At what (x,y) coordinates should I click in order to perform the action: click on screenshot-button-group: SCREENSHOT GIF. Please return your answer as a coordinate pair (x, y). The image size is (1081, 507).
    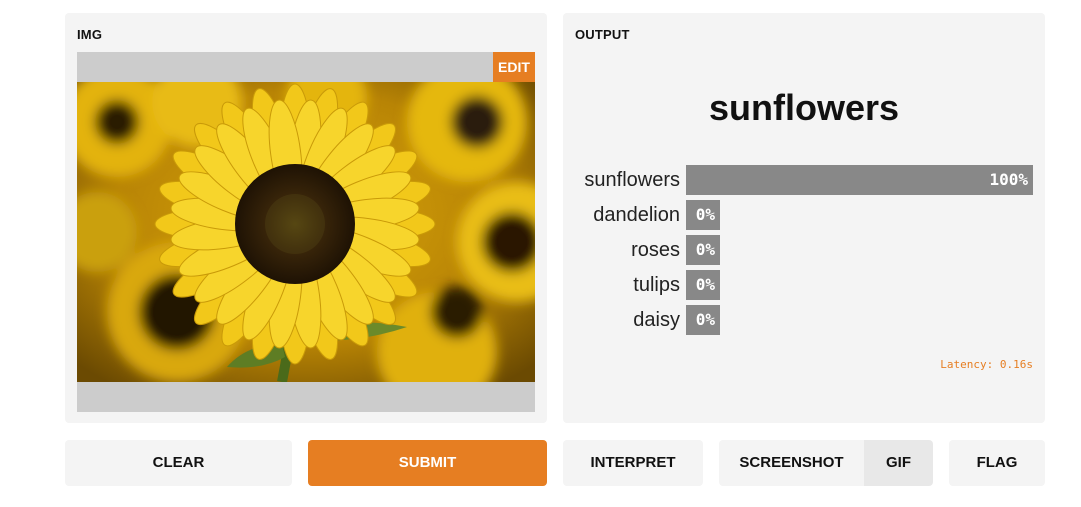
    Looking at the image, I should click on (826, 463).